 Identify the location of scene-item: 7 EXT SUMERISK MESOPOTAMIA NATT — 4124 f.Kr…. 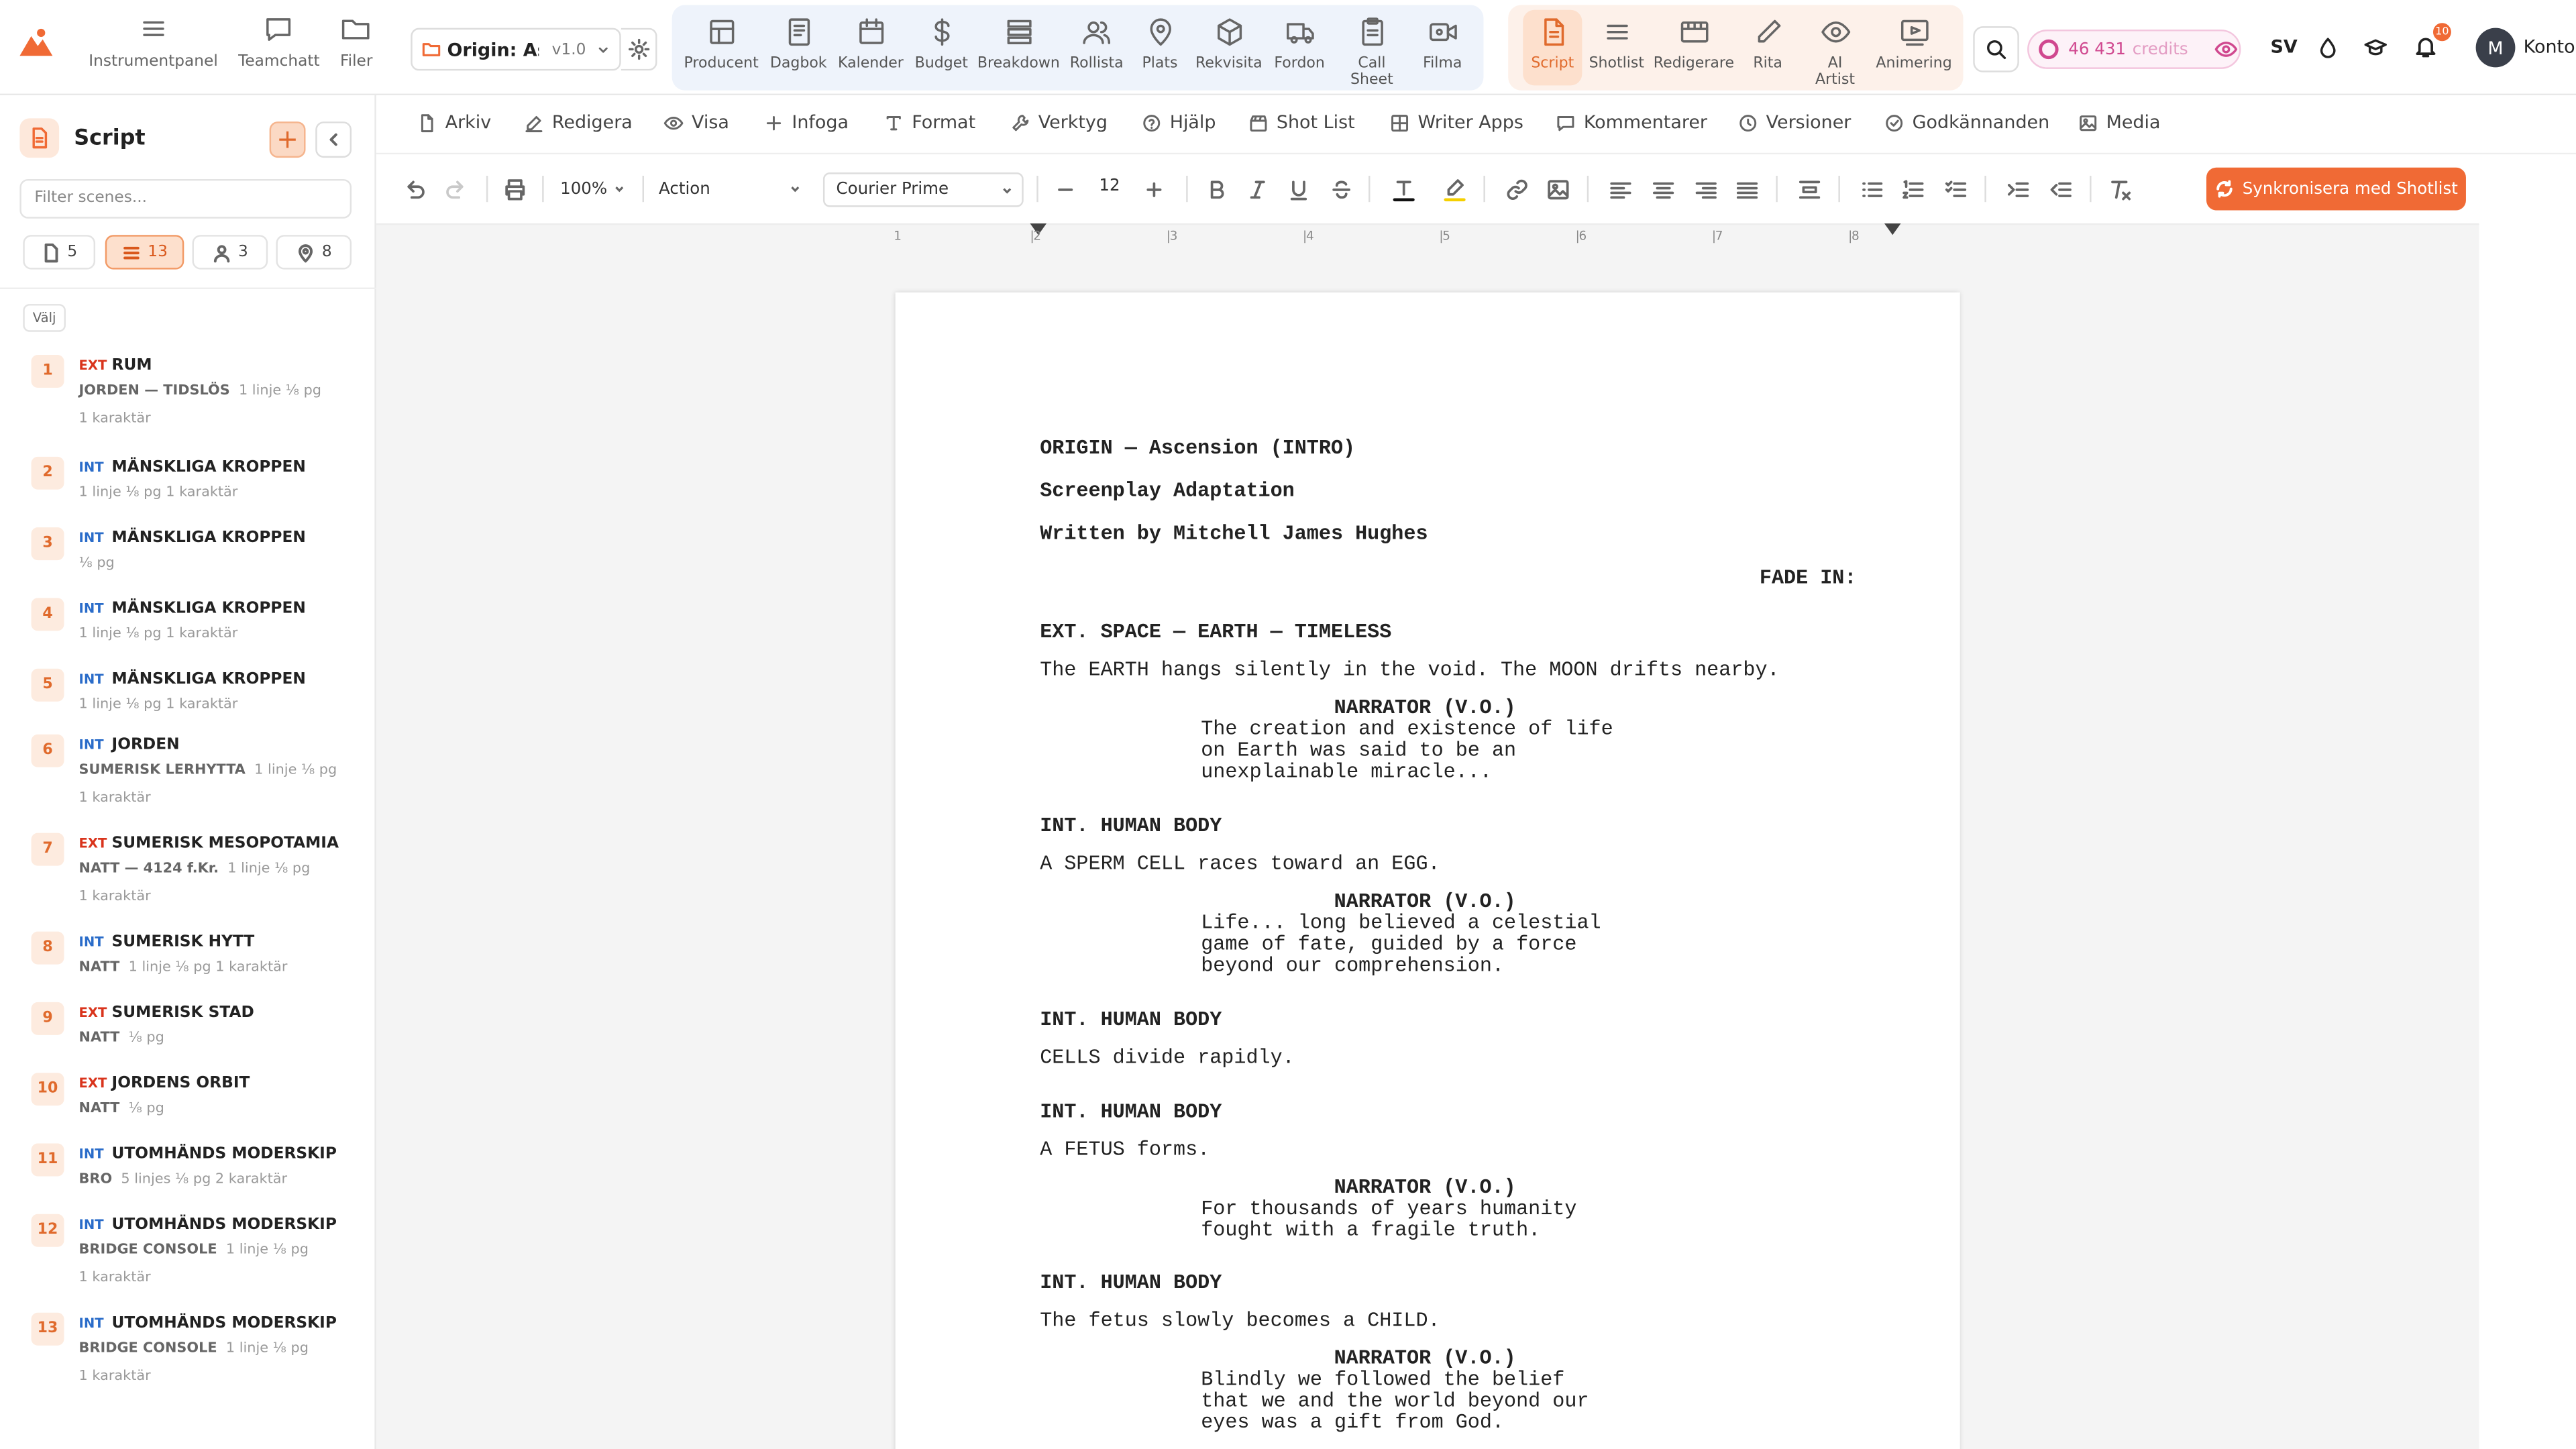
(188, 872).